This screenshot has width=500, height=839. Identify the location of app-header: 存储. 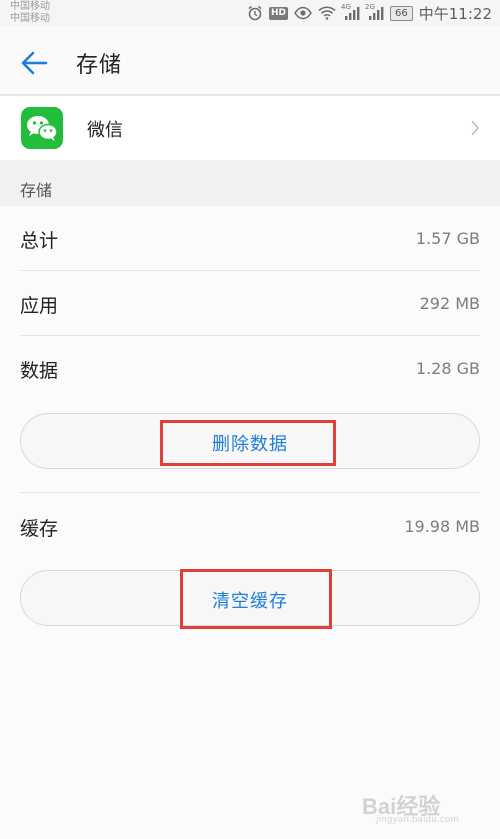
(250, 61).